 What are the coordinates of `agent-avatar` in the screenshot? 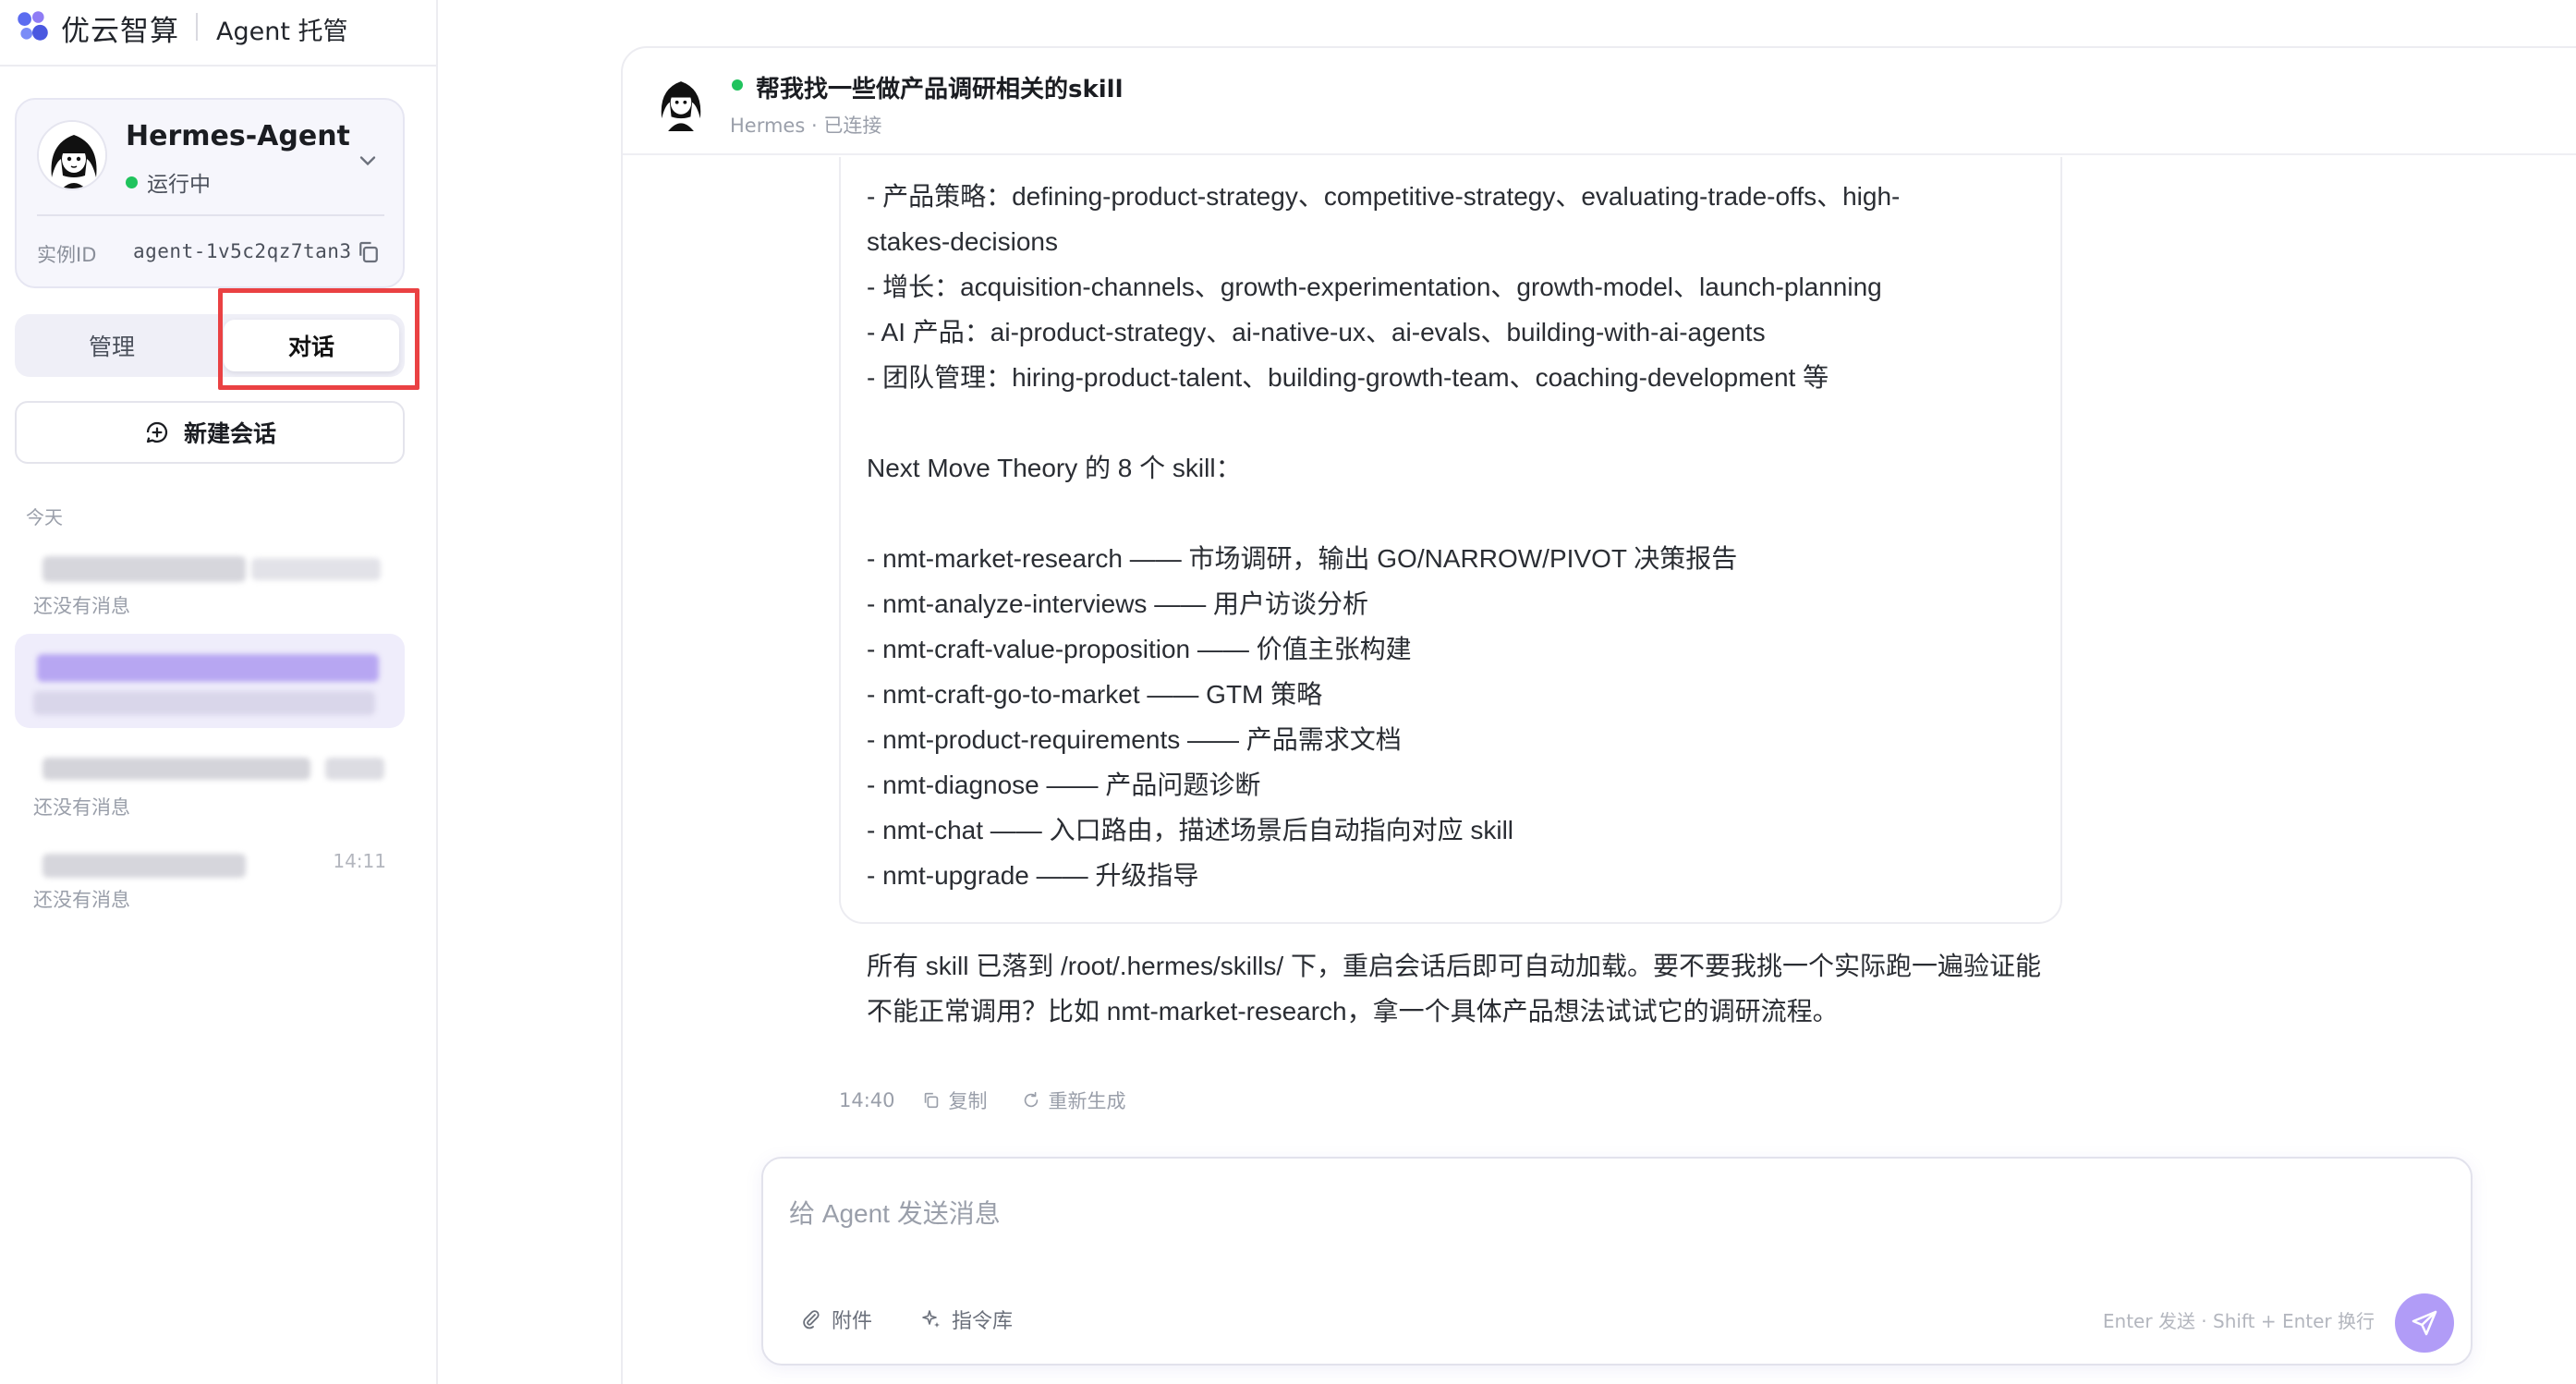 It's located at (72, 155).